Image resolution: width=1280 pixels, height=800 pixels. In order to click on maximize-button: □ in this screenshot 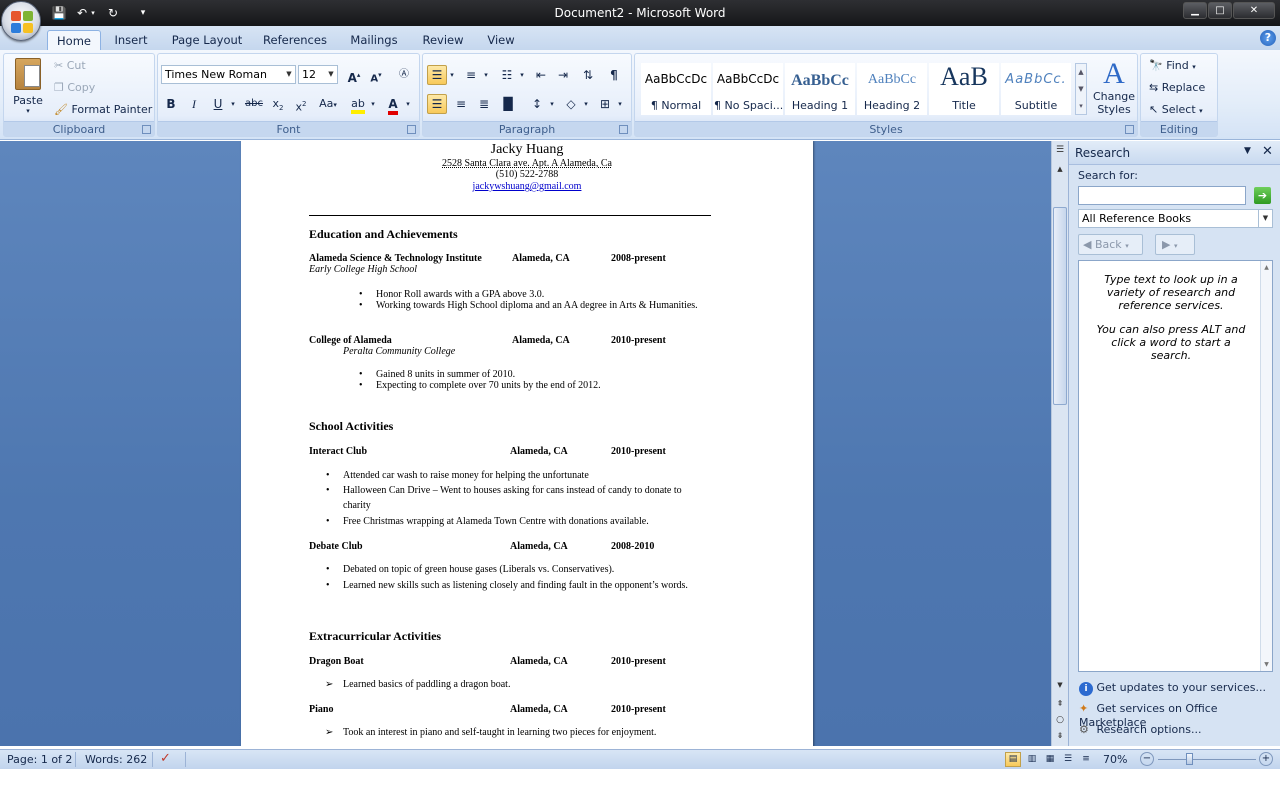, I will do `click(1220, 10)`.